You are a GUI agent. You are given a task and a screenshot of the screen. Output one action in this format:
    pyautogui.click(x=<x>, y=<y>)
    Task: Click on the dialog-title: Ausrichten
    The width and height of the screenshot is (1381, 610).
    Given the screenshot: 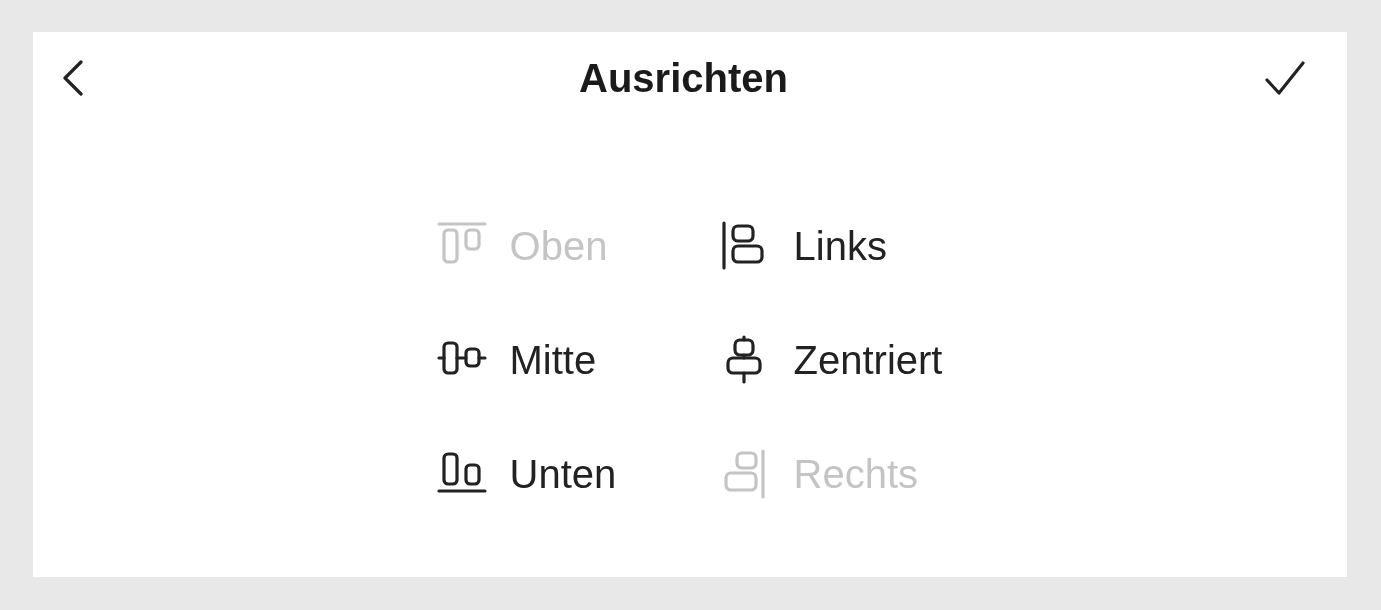 What is the action you would take?
    pyautogui.click(x=683, y=78)
    